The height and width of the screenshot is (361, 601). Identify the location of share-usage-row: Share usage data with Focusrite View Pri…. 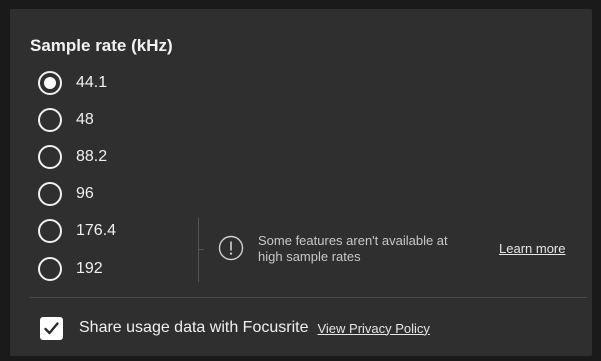
(235, 328).